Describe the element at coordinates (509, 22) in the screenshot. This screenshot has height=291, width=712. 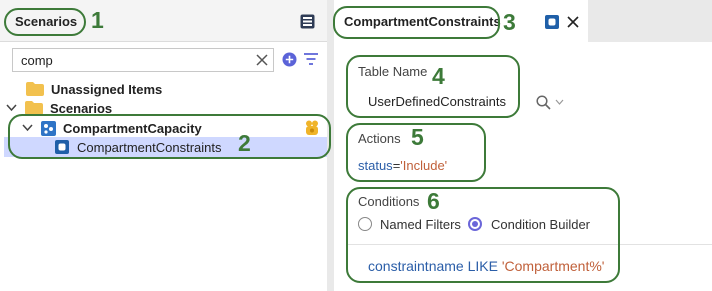
I see `annotation-number-3: 3` at that location.